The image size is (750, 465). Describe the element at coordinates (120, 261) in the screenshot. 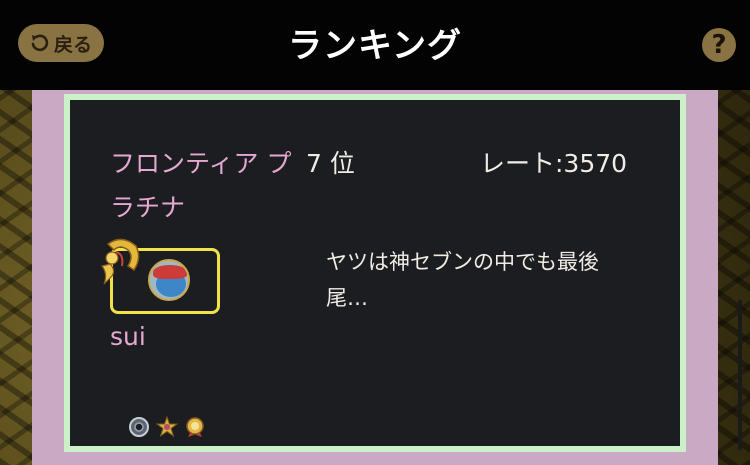

I see `character-frame-icon` at that location.